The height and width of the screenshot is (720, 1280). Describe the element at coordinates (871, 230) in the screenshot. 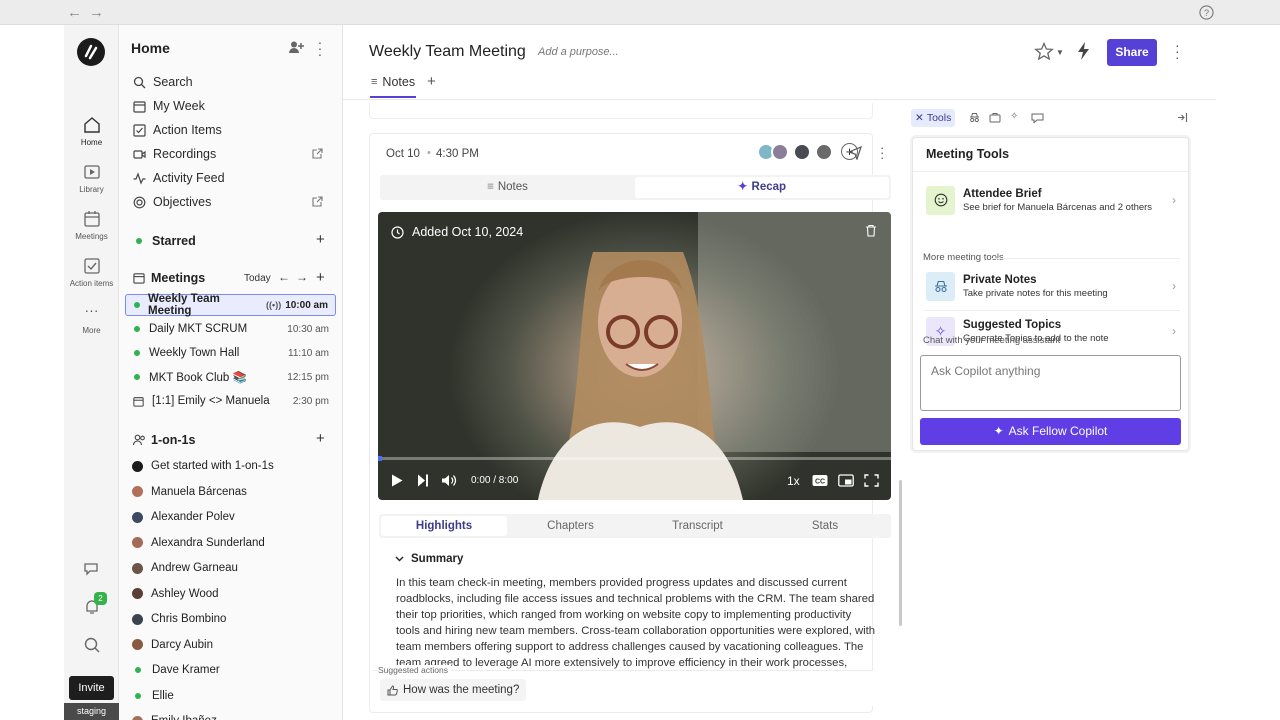

I see `trash-icon` at that location.